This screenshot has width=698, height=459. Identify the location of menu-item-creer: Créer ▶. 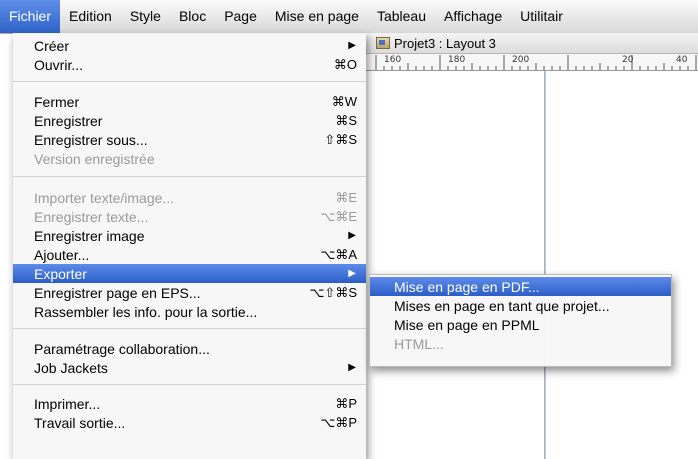
(189, 45).